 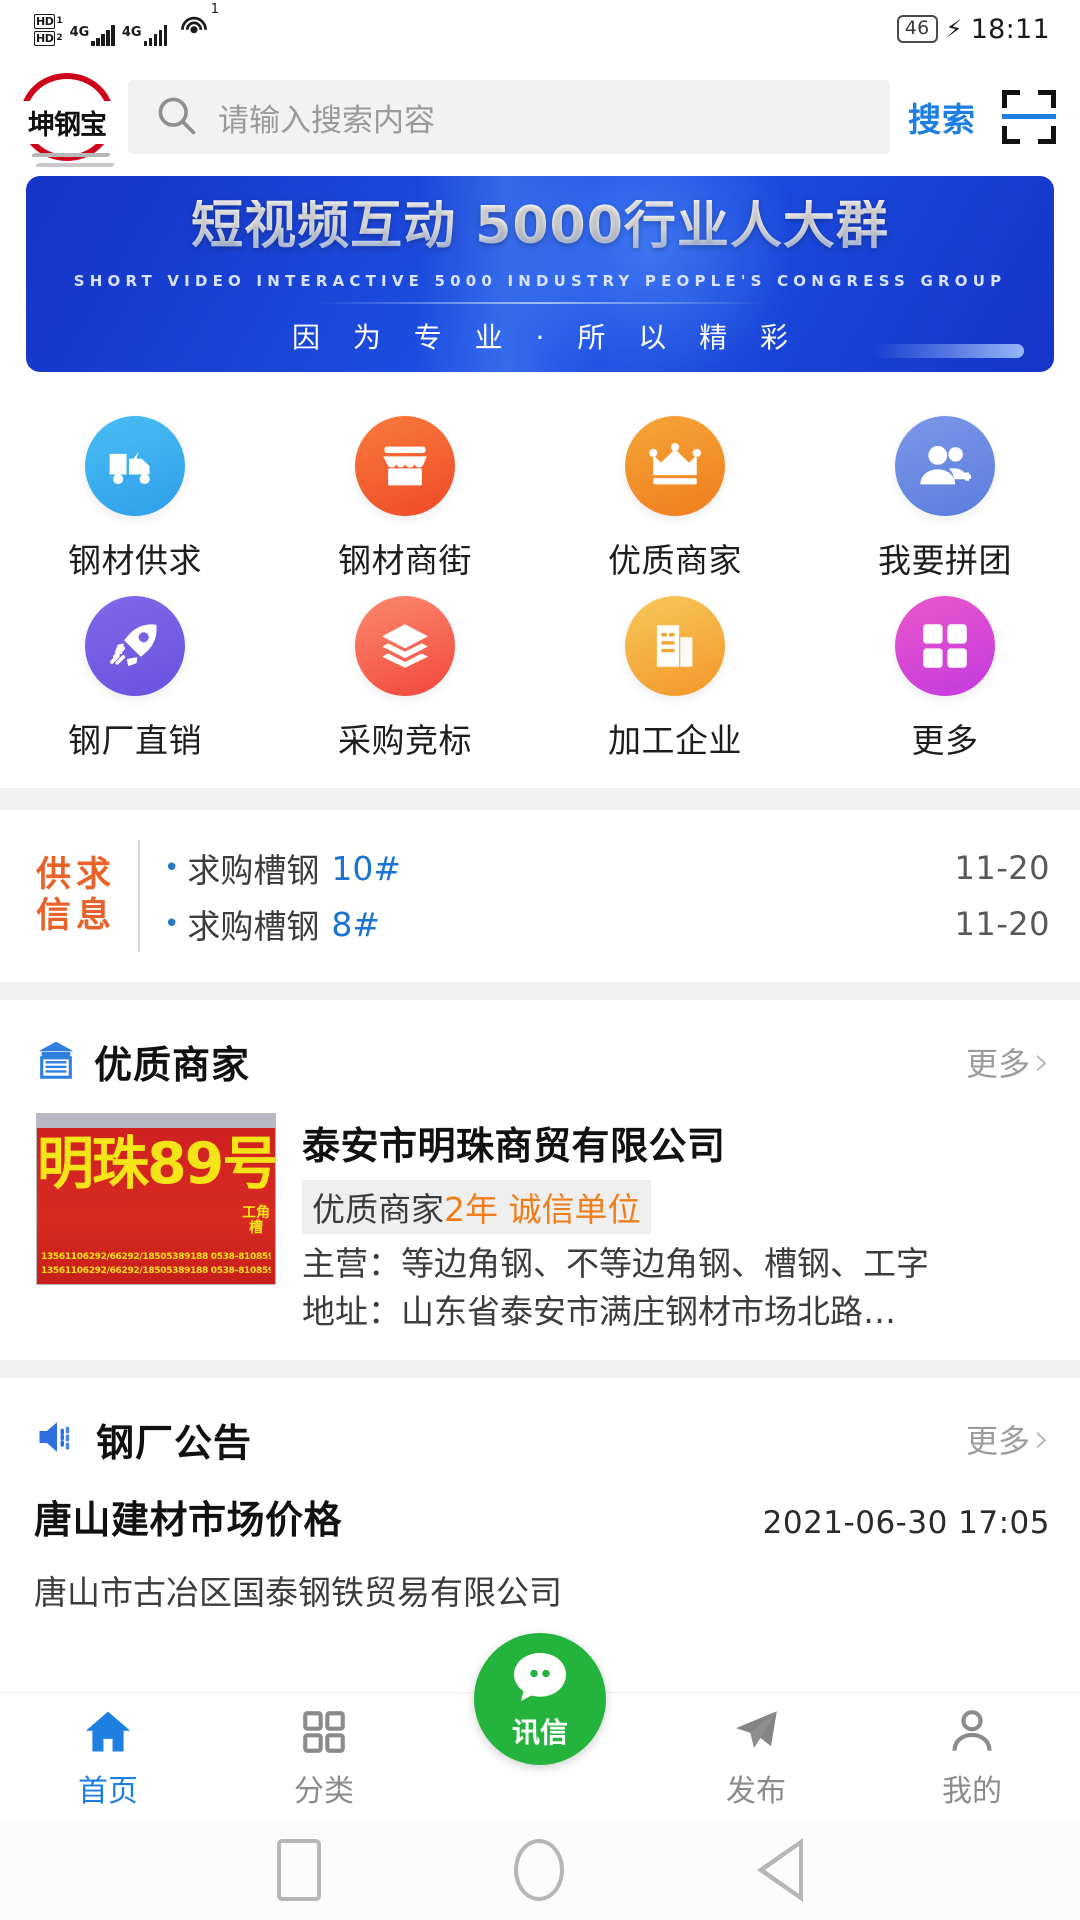 I want to click on bottom-tab-bar: 首页 分类 讯信 发布 我的, so click(x=540, y=1726).